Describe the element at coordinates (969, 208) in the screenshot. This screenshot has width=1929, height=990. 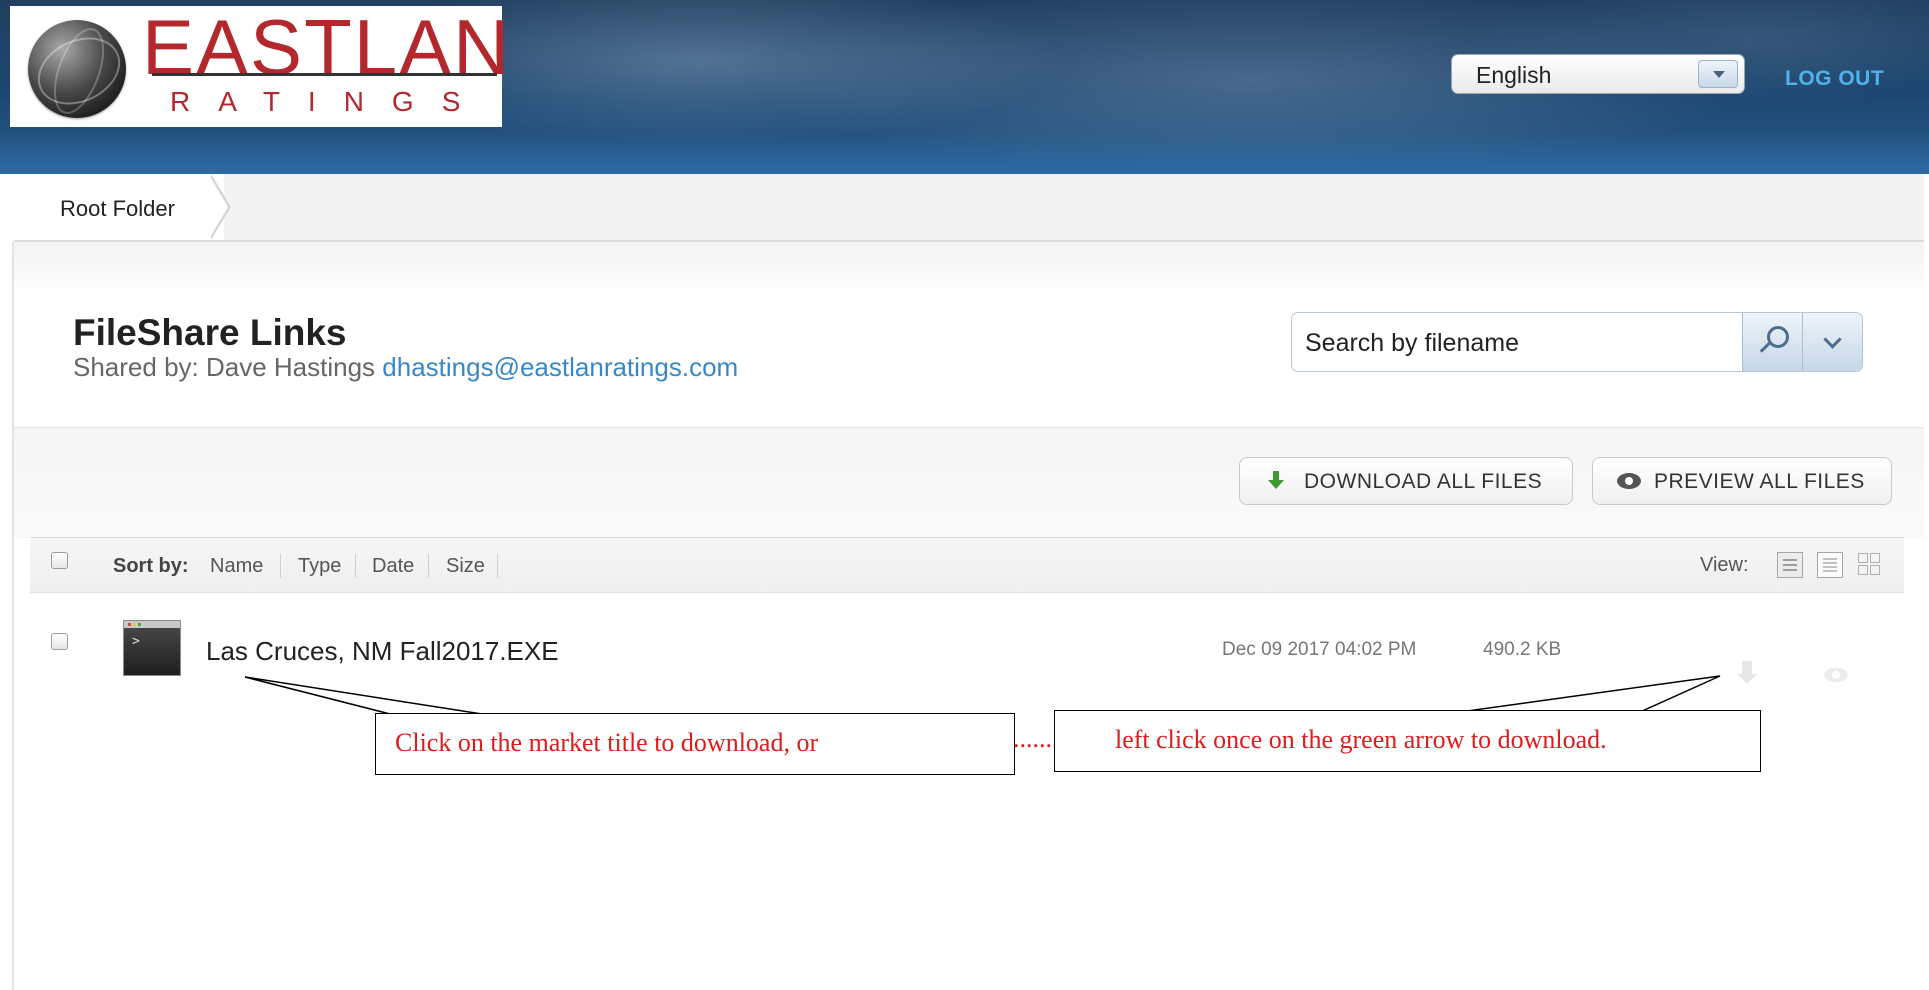
I see `breadcrumb: Root Folder` at that location.